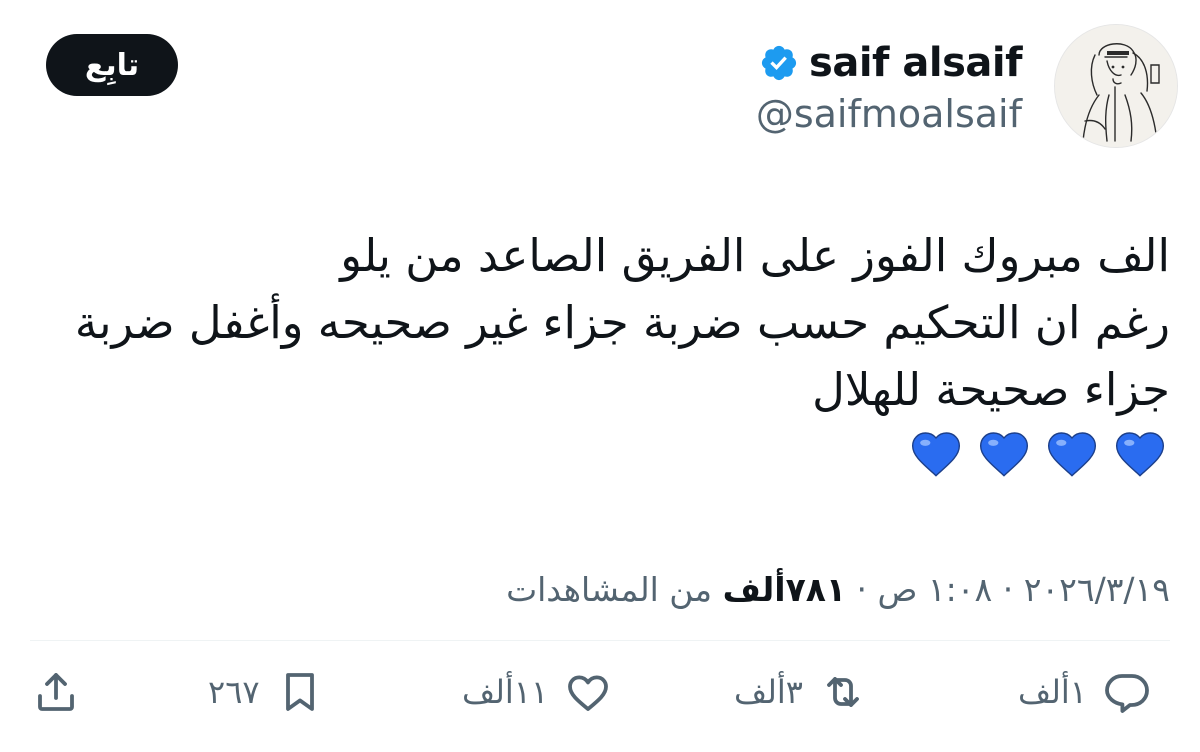 The width and height of the screenshot is (1200, 752). I want to click on reply-button: ١ألف, so click(1084, 692).